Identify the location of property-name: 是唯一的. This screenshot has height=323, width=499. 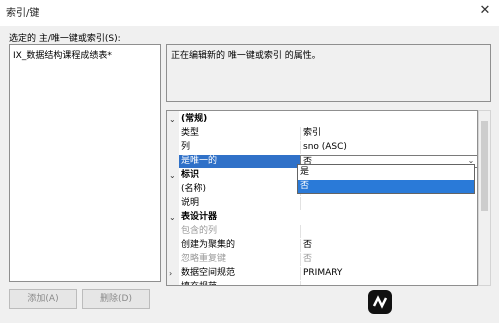
(239, 161).